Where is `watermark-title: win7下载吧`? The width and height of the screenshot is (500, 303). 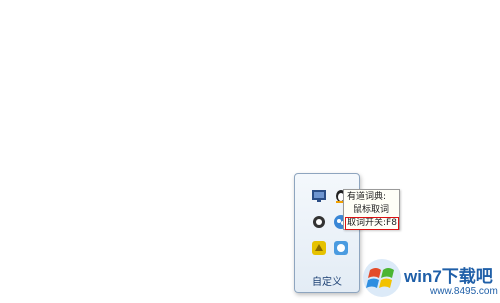
watermark-title: win7下载吧 is located at coordinates (448, 276).